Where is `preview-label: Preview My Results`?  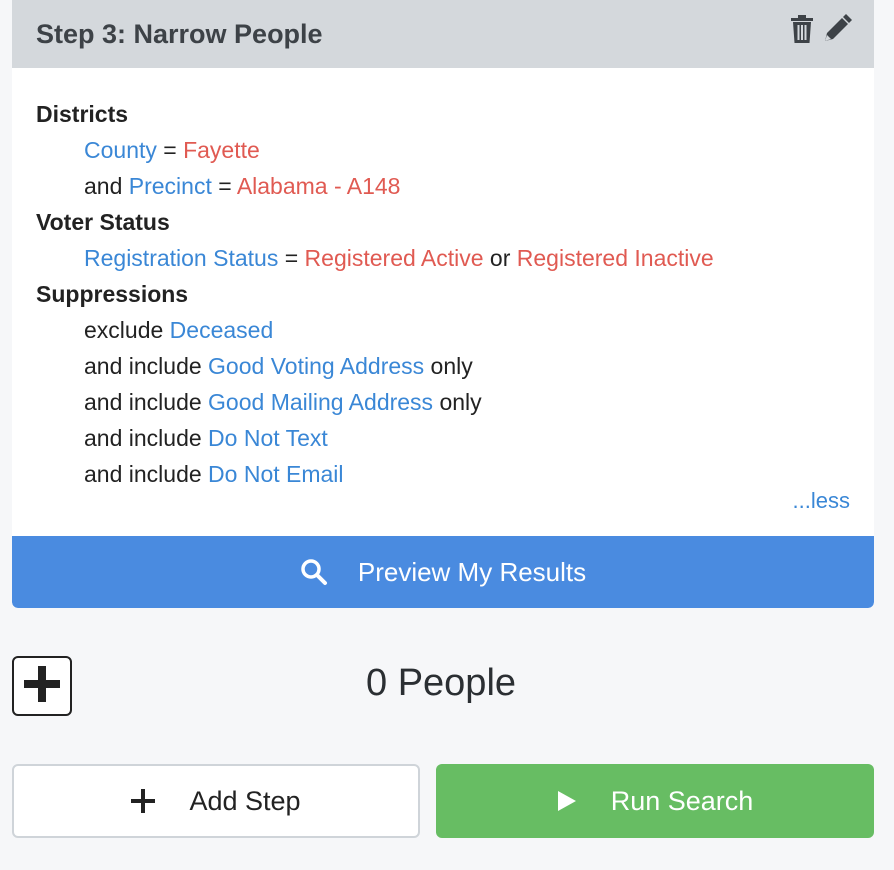
preview-label: Preview My Results is located at coordinates (472, 571).